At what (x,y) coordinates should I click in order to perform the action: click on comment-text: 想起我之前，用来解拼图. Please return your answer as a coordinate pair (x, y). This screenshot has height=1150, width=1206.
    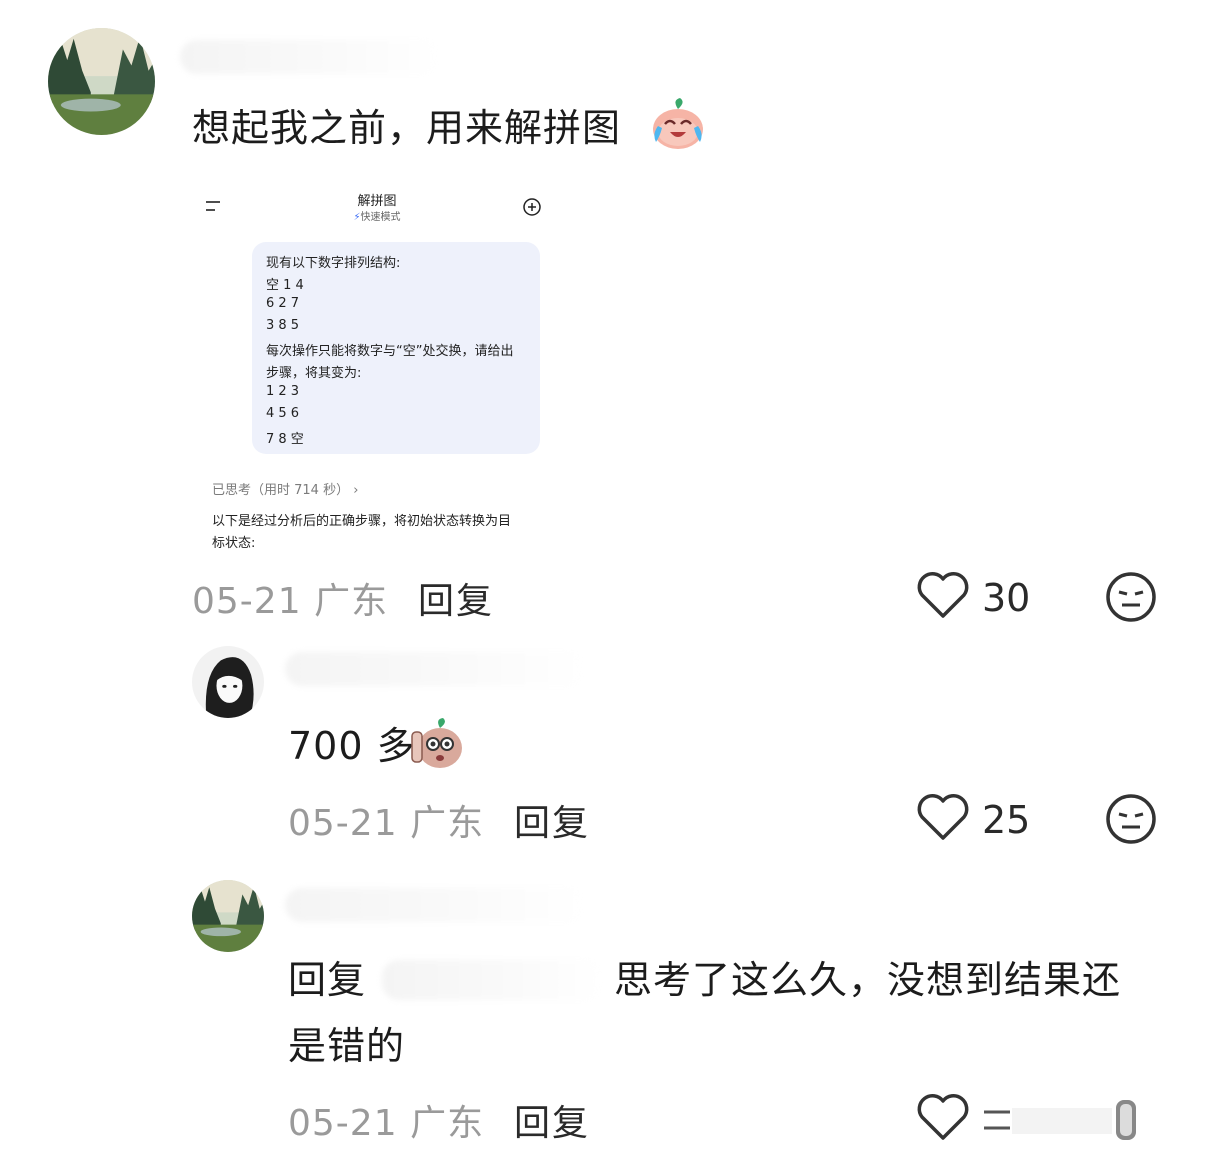
    Looking at the image, I should click on (407, 128).